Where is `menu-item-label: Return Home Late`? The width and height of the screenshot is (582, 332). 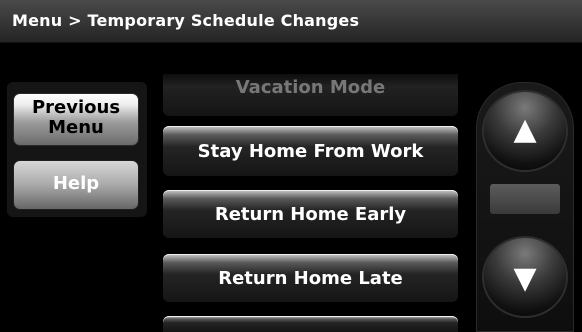
menu-item-label: Return Home Late is located at coordinates (310, 278).